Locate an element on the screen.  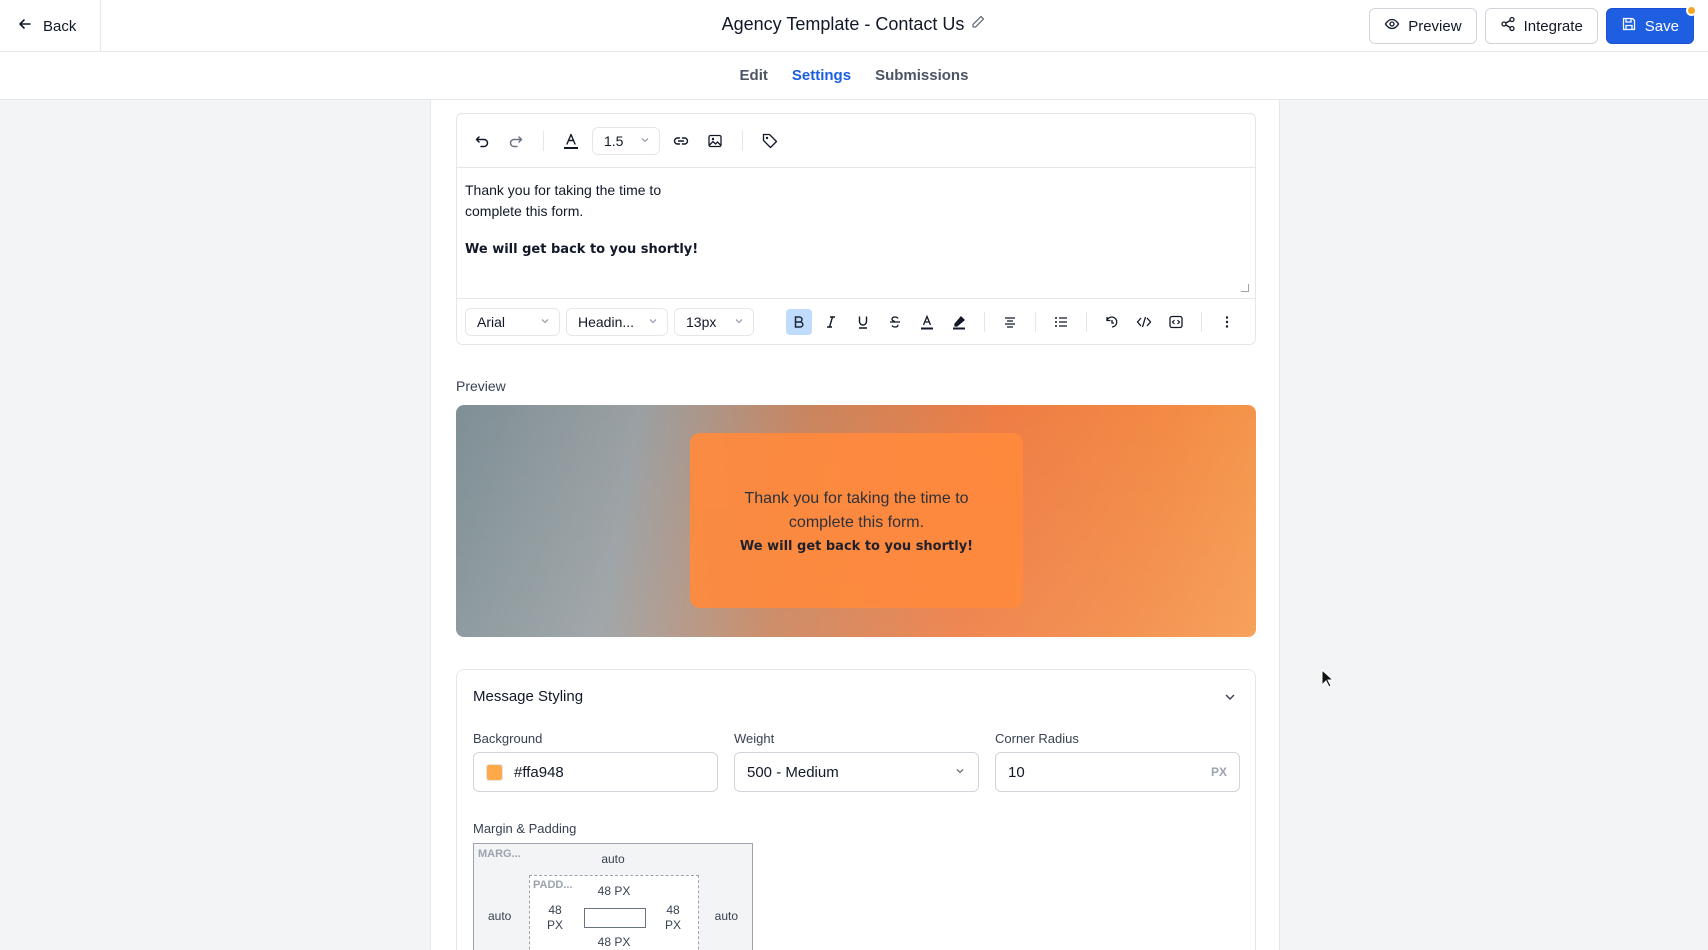
resize-handle is located at coordinates (1245, 288).